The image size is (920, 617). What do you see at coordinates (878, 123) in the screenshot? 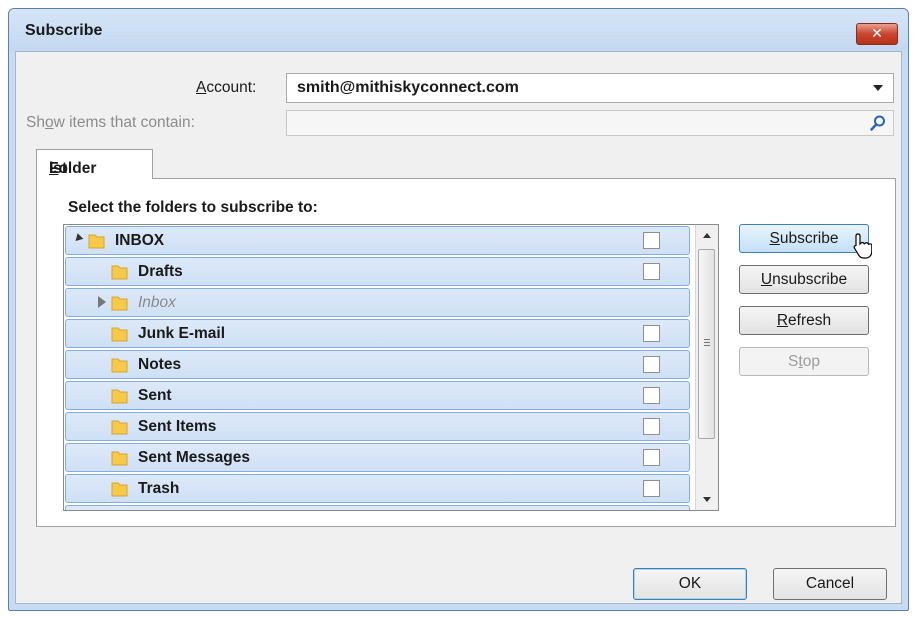
I see `search-icon` at bounding box center [878, 123].